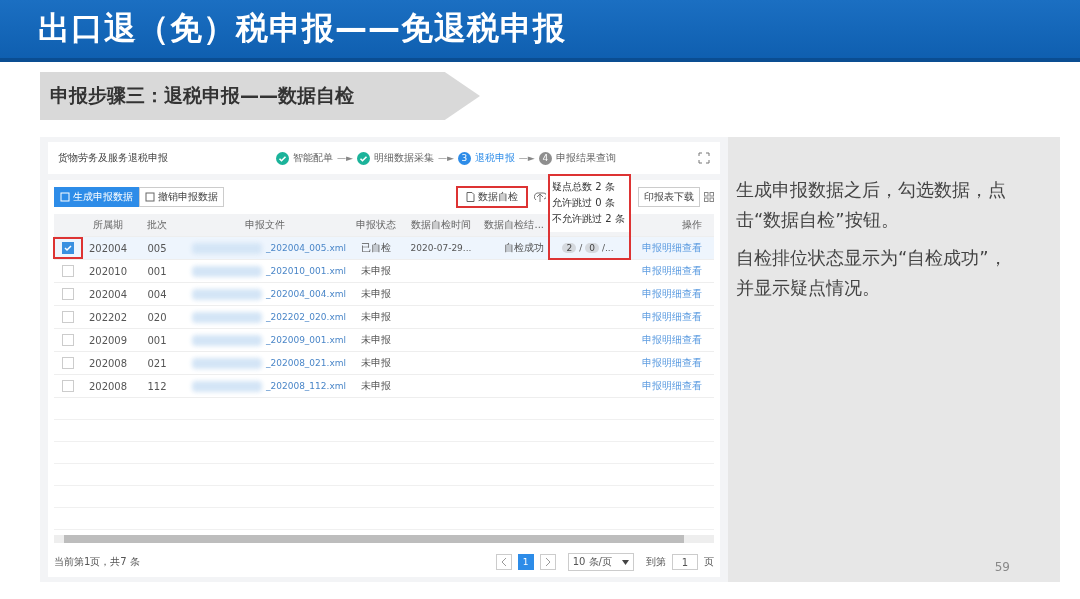 This screenshot has width=1080, height=599. Describe the element at coordinates (306, 271) in the screenshot. I see `file-link: _202010_001.xml` at that location.